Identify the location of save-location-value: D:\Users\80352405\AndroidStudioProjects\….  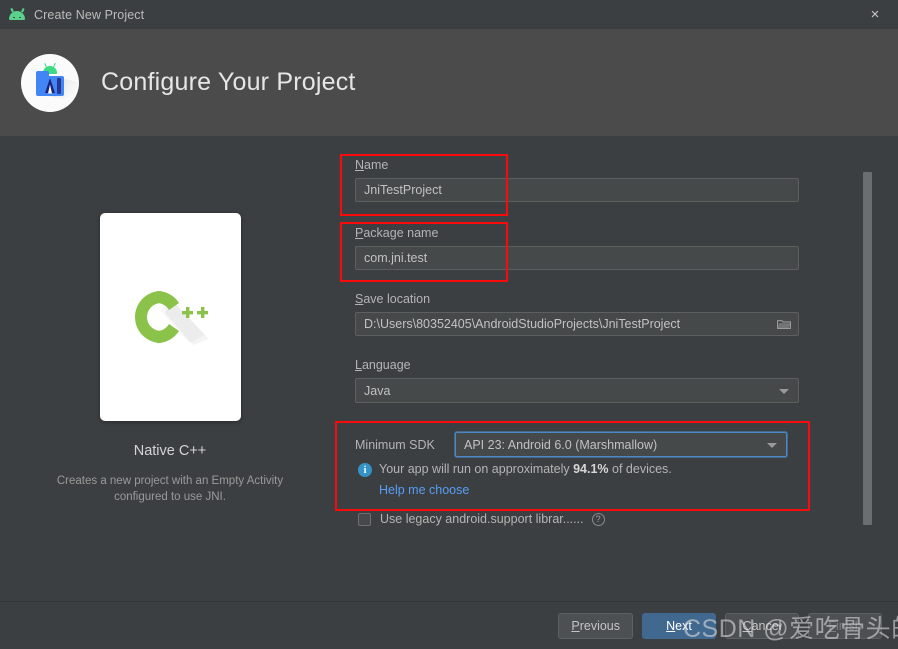
(522, 324).